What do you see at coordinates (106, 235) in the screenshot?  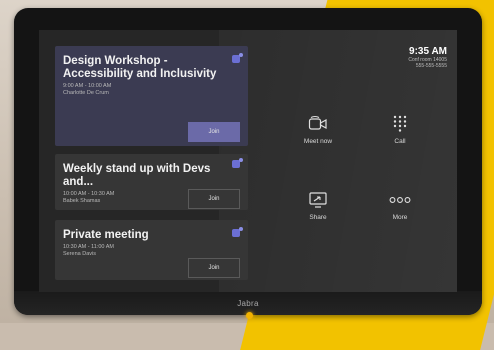 I see `meeting-title: Private meeting` at bounding box center [106, 235].